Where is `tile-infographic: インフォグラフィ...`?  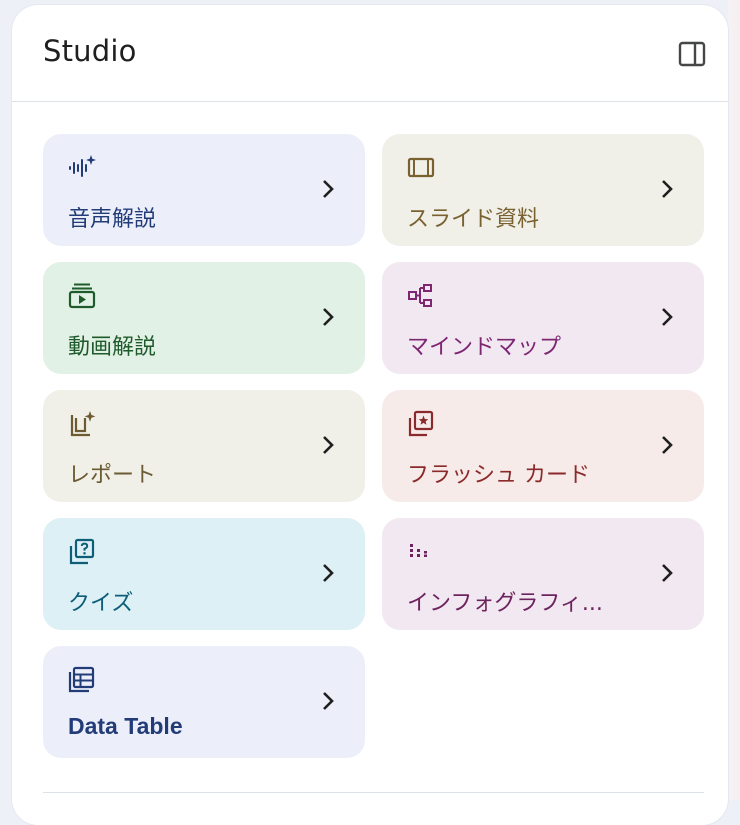 tile-infographic: インフォグラフィ... is located at coordinates (543, 574).